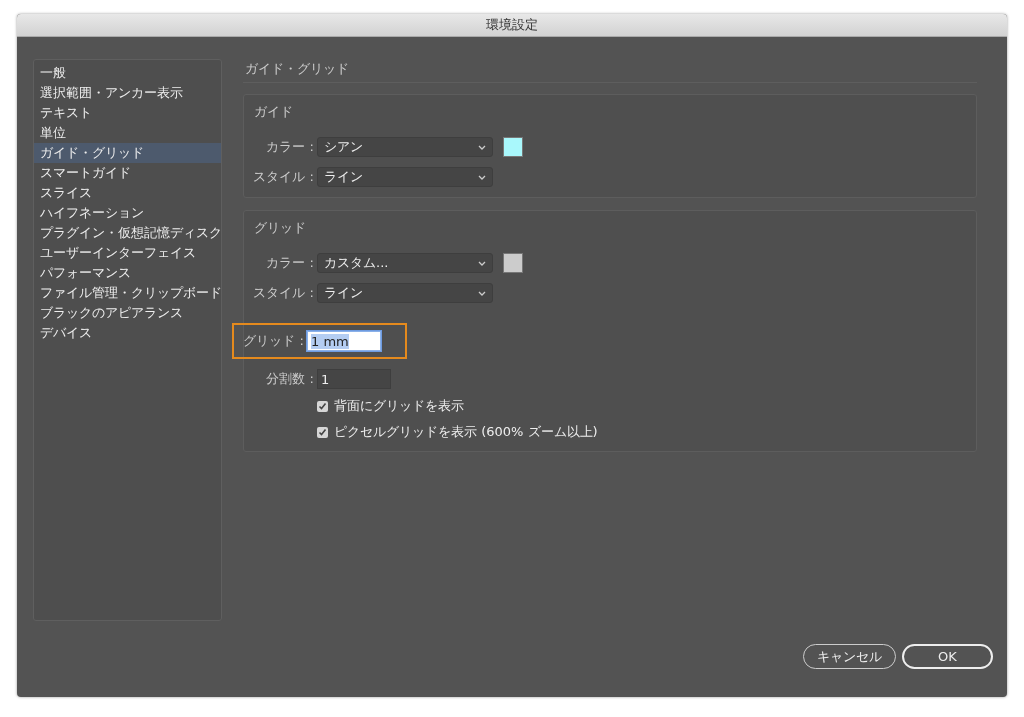 The height and width of the screenshot is (717, 1024). What do you see at coordinates (127, 133) in the screenshot?
I see `sidebar-item: 単位` at bounding box center [127, 133].